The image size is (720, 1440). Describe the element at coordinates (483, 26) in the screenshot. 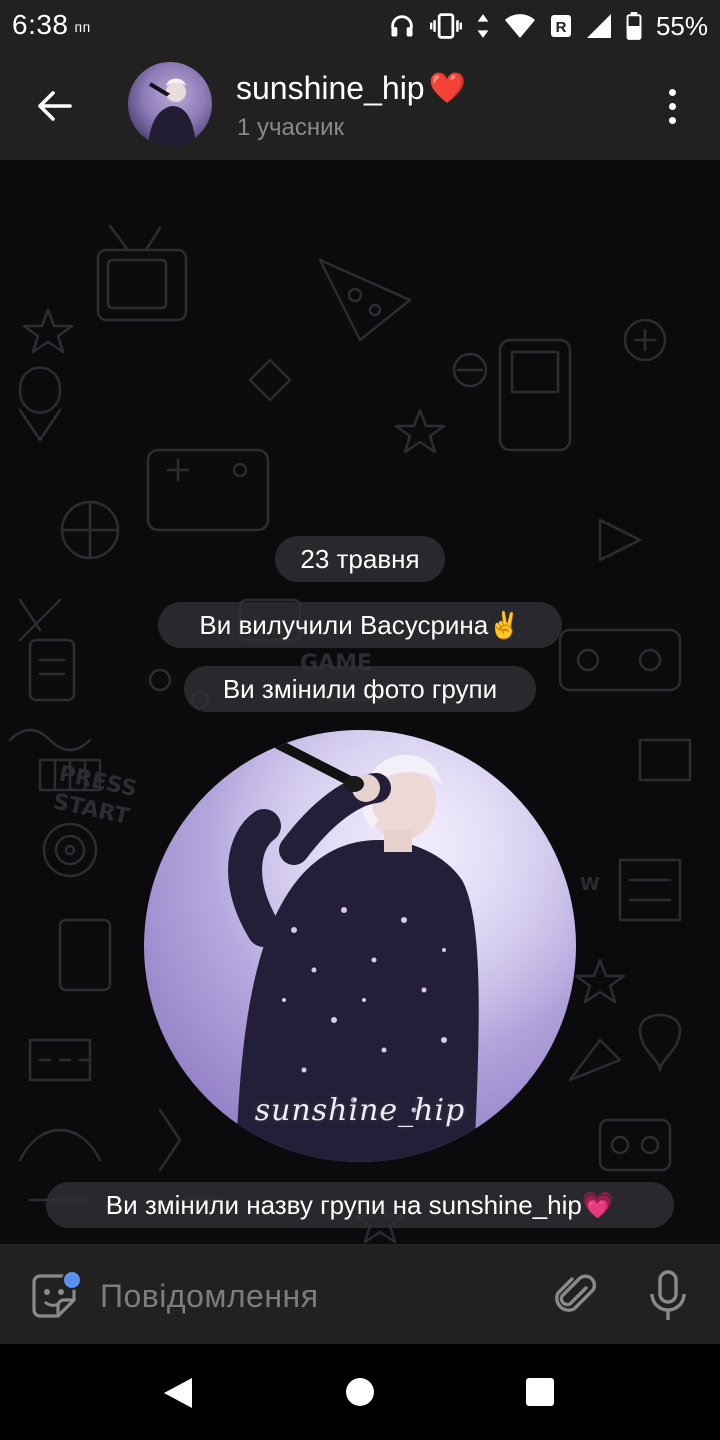

I see `data-arrows-icon` at that location.